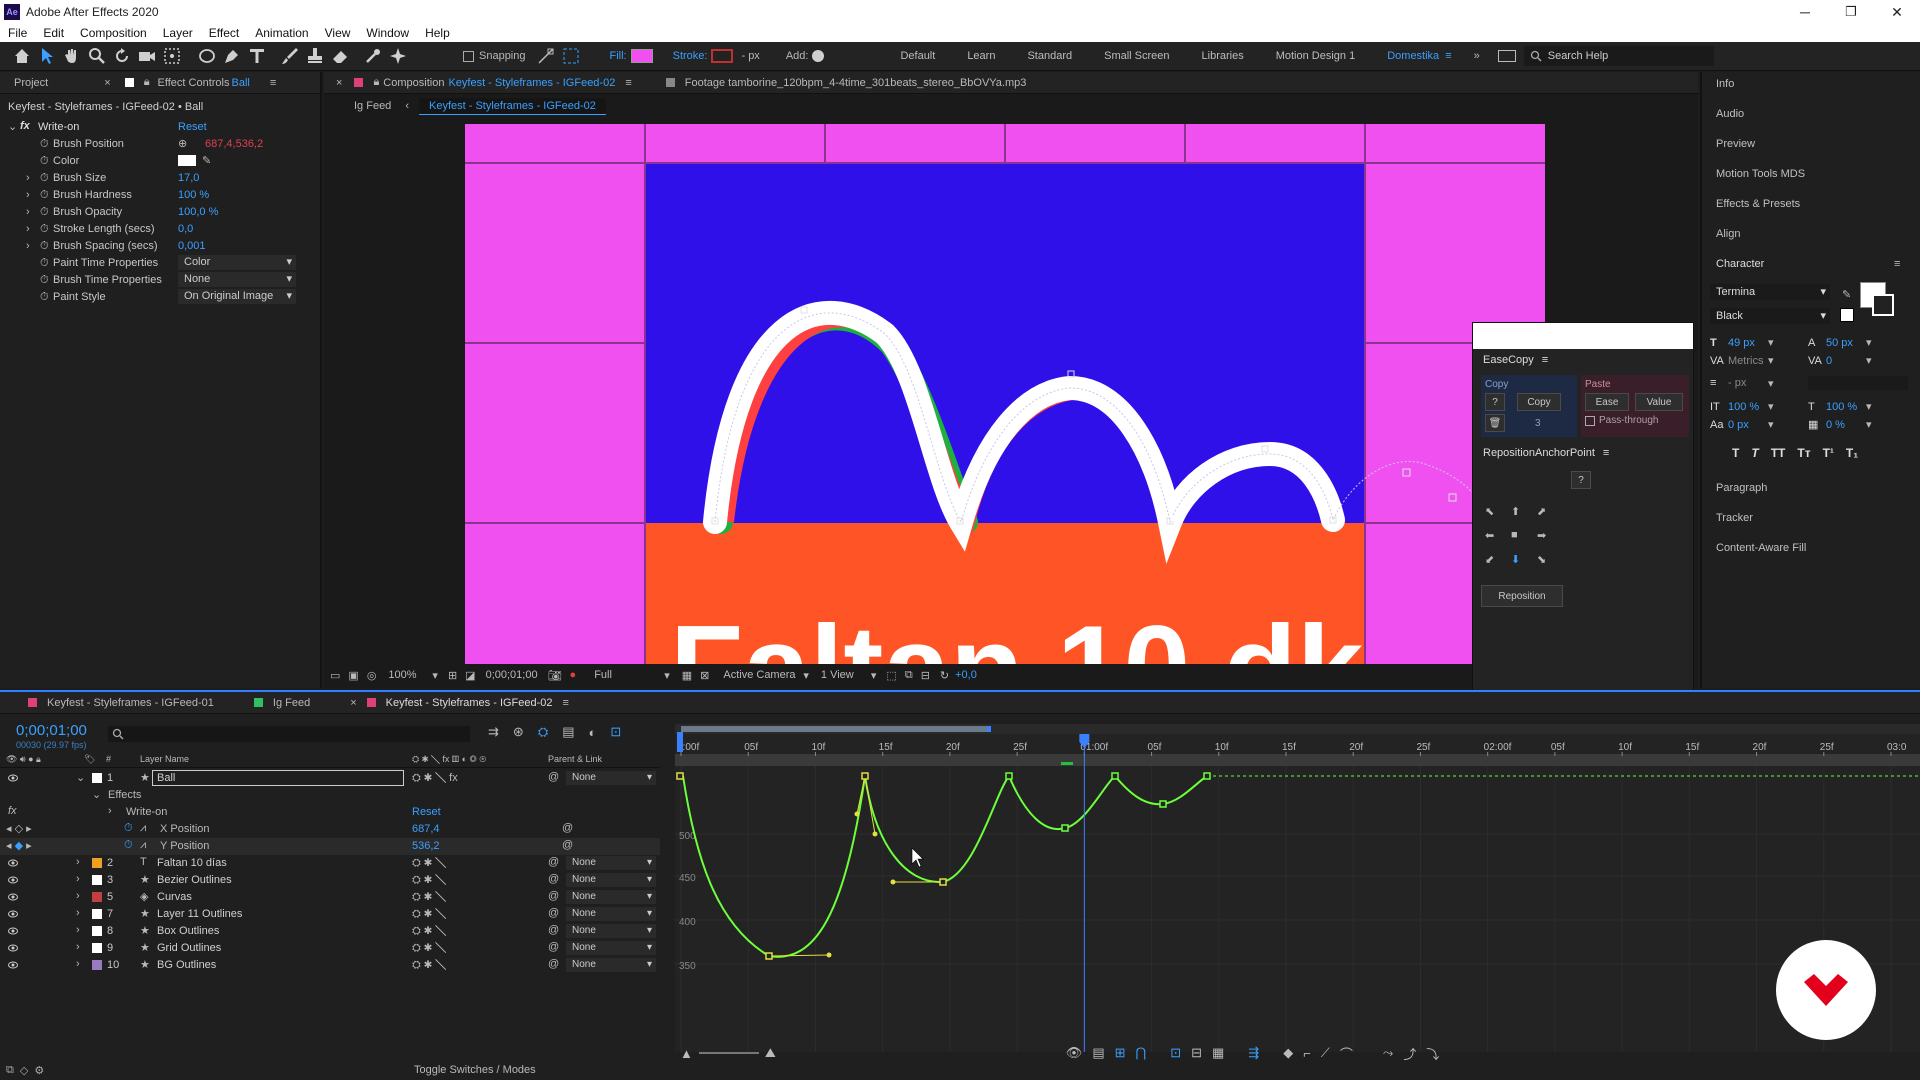 Image resolution: width=1920 pixels, height=1080 pixels. What do you see at coordinates (1495, 402) in the screenshot?
I see `easecopy-help-button: ?` at bounding box center [1495, 402].